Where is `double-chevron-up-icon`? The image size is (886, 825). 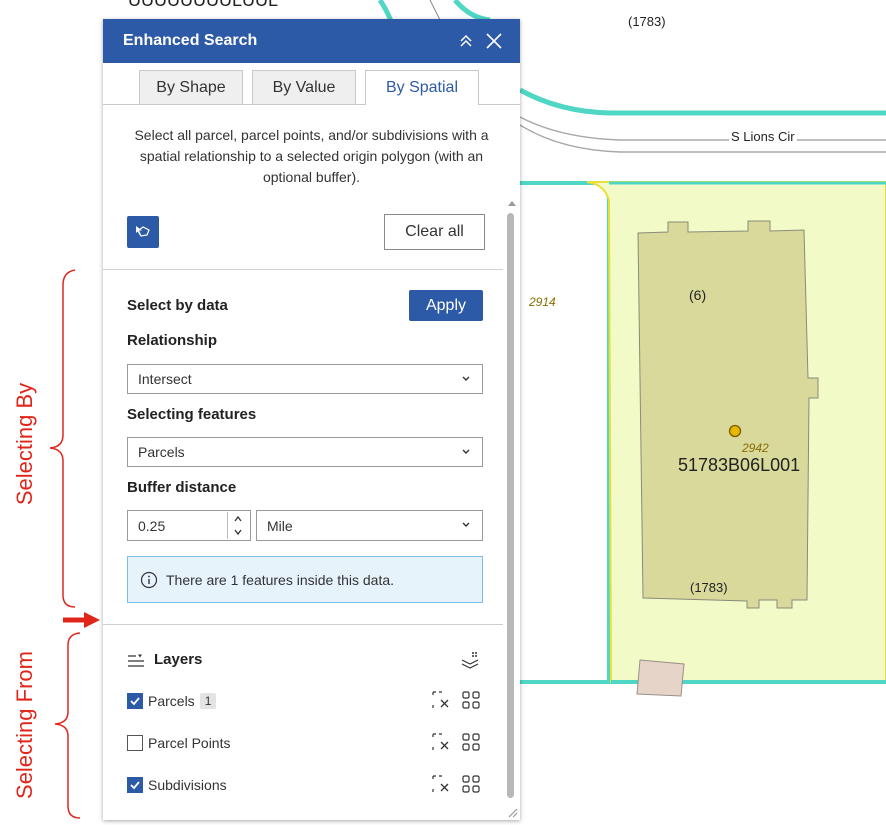 double-chevron-up-icon is located at coordinates (466, 40).